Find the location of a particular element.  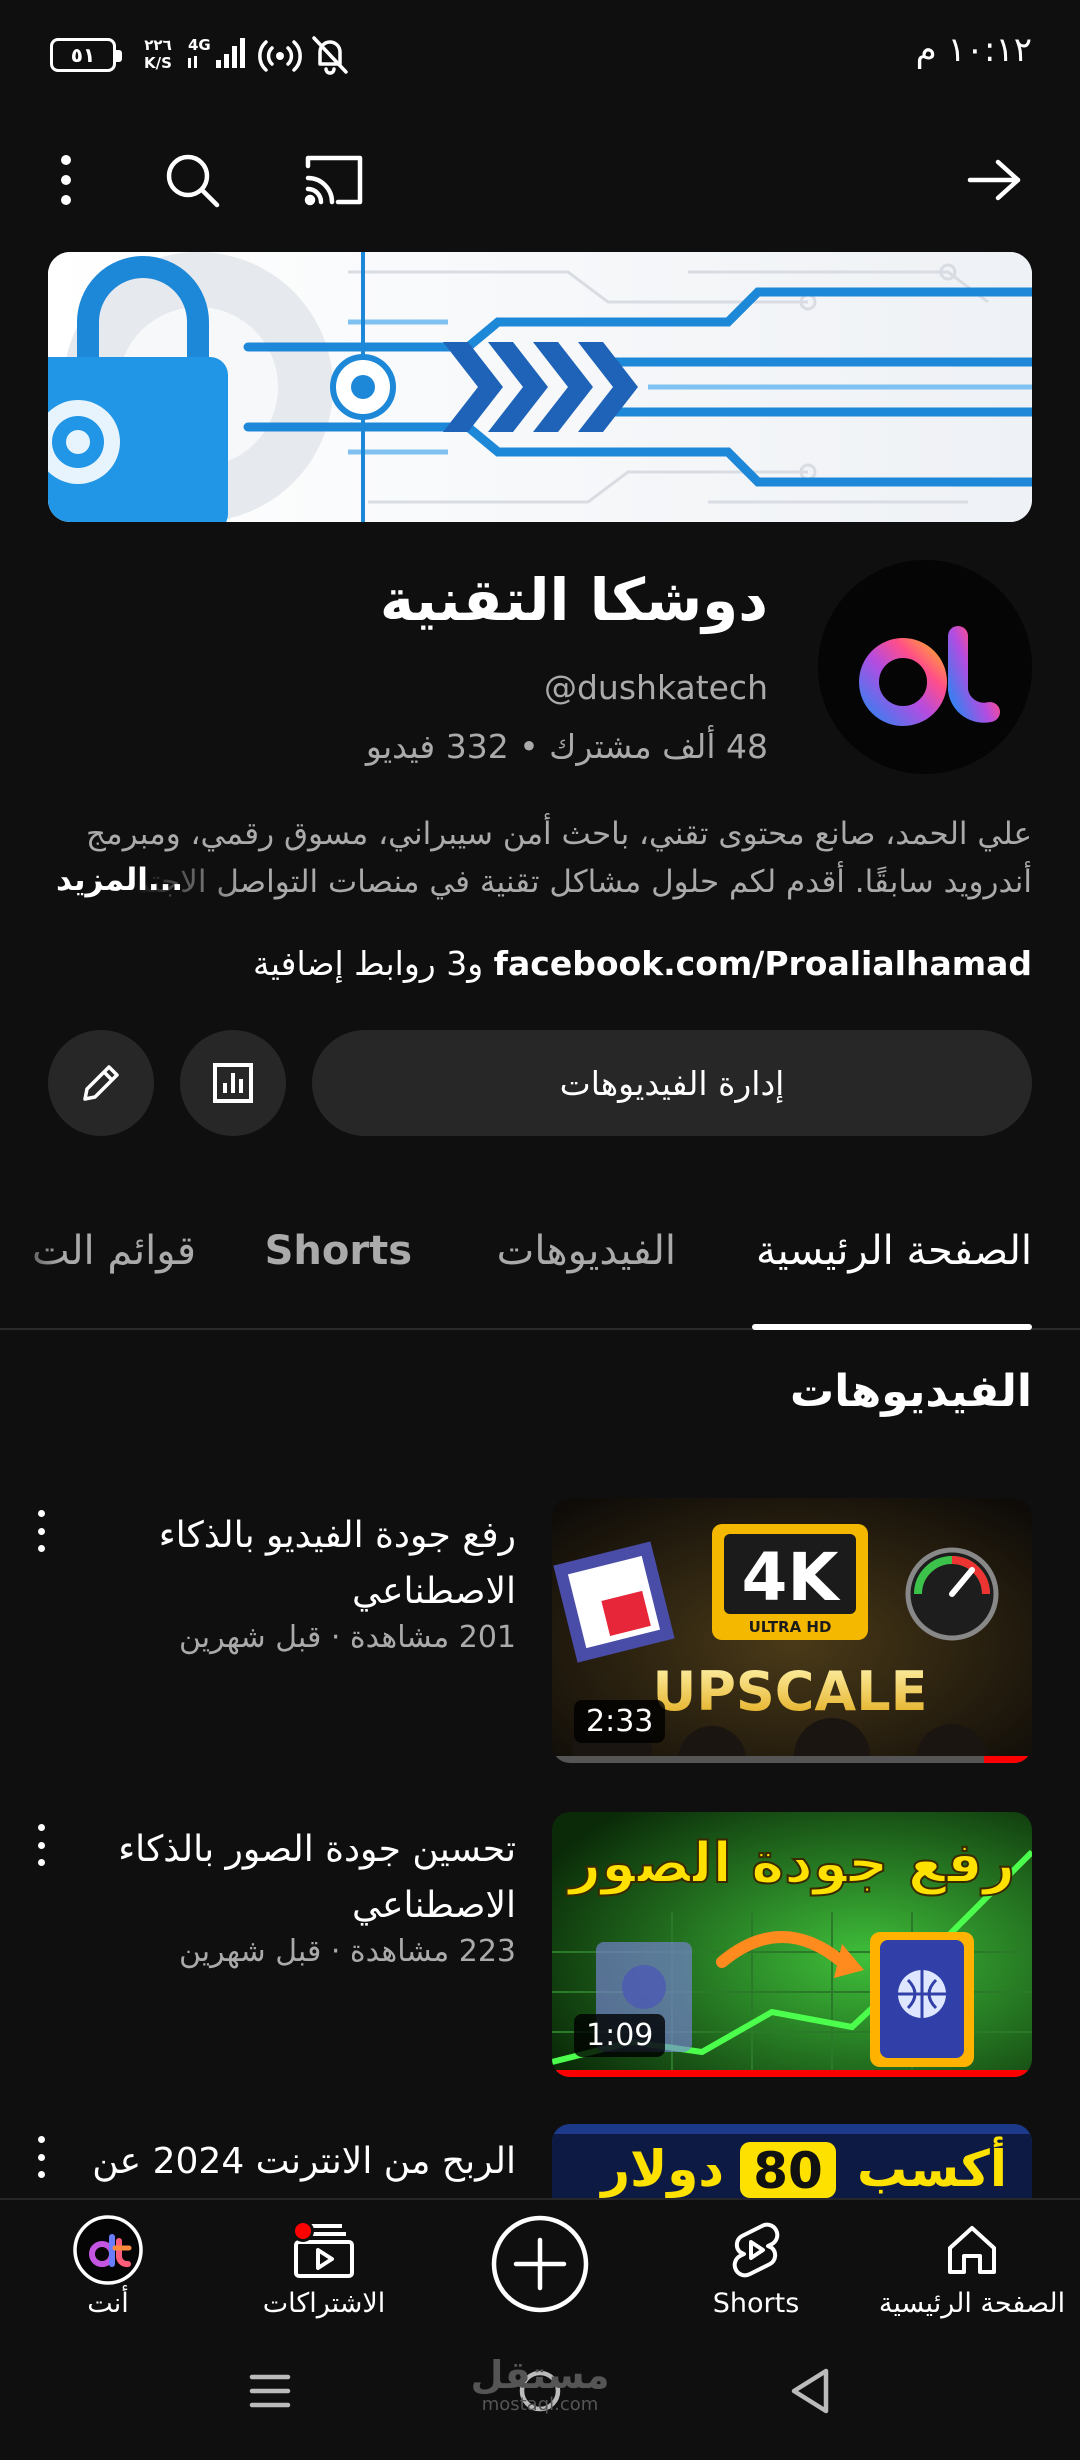

section-title: الفيديوهات is located at coordinates (911, 1391).